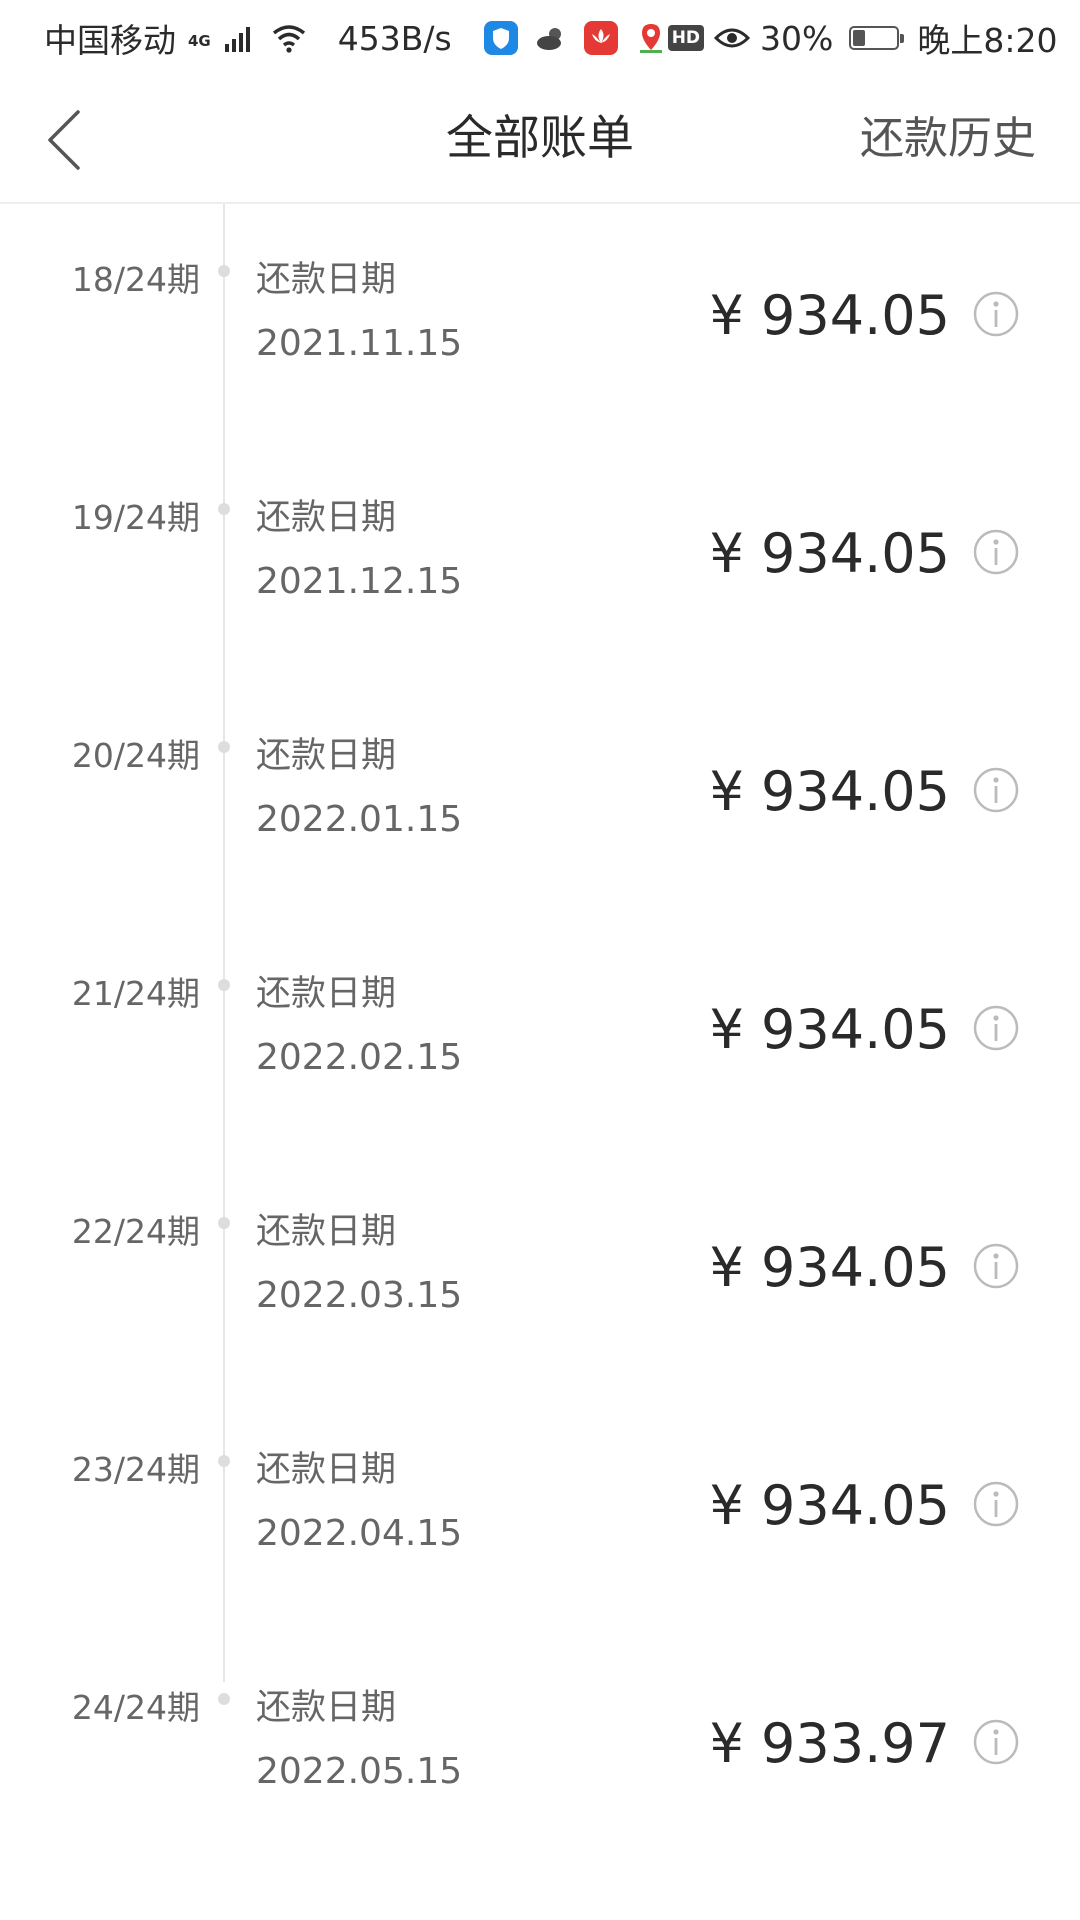 This screenshot has height=1920, width=1080. Describe the element at coordinates (540, 1513) in the screenshot. I see `bill-item: 23/24期 还款日期 2022.04.15 ¥ 934.05` at that location.